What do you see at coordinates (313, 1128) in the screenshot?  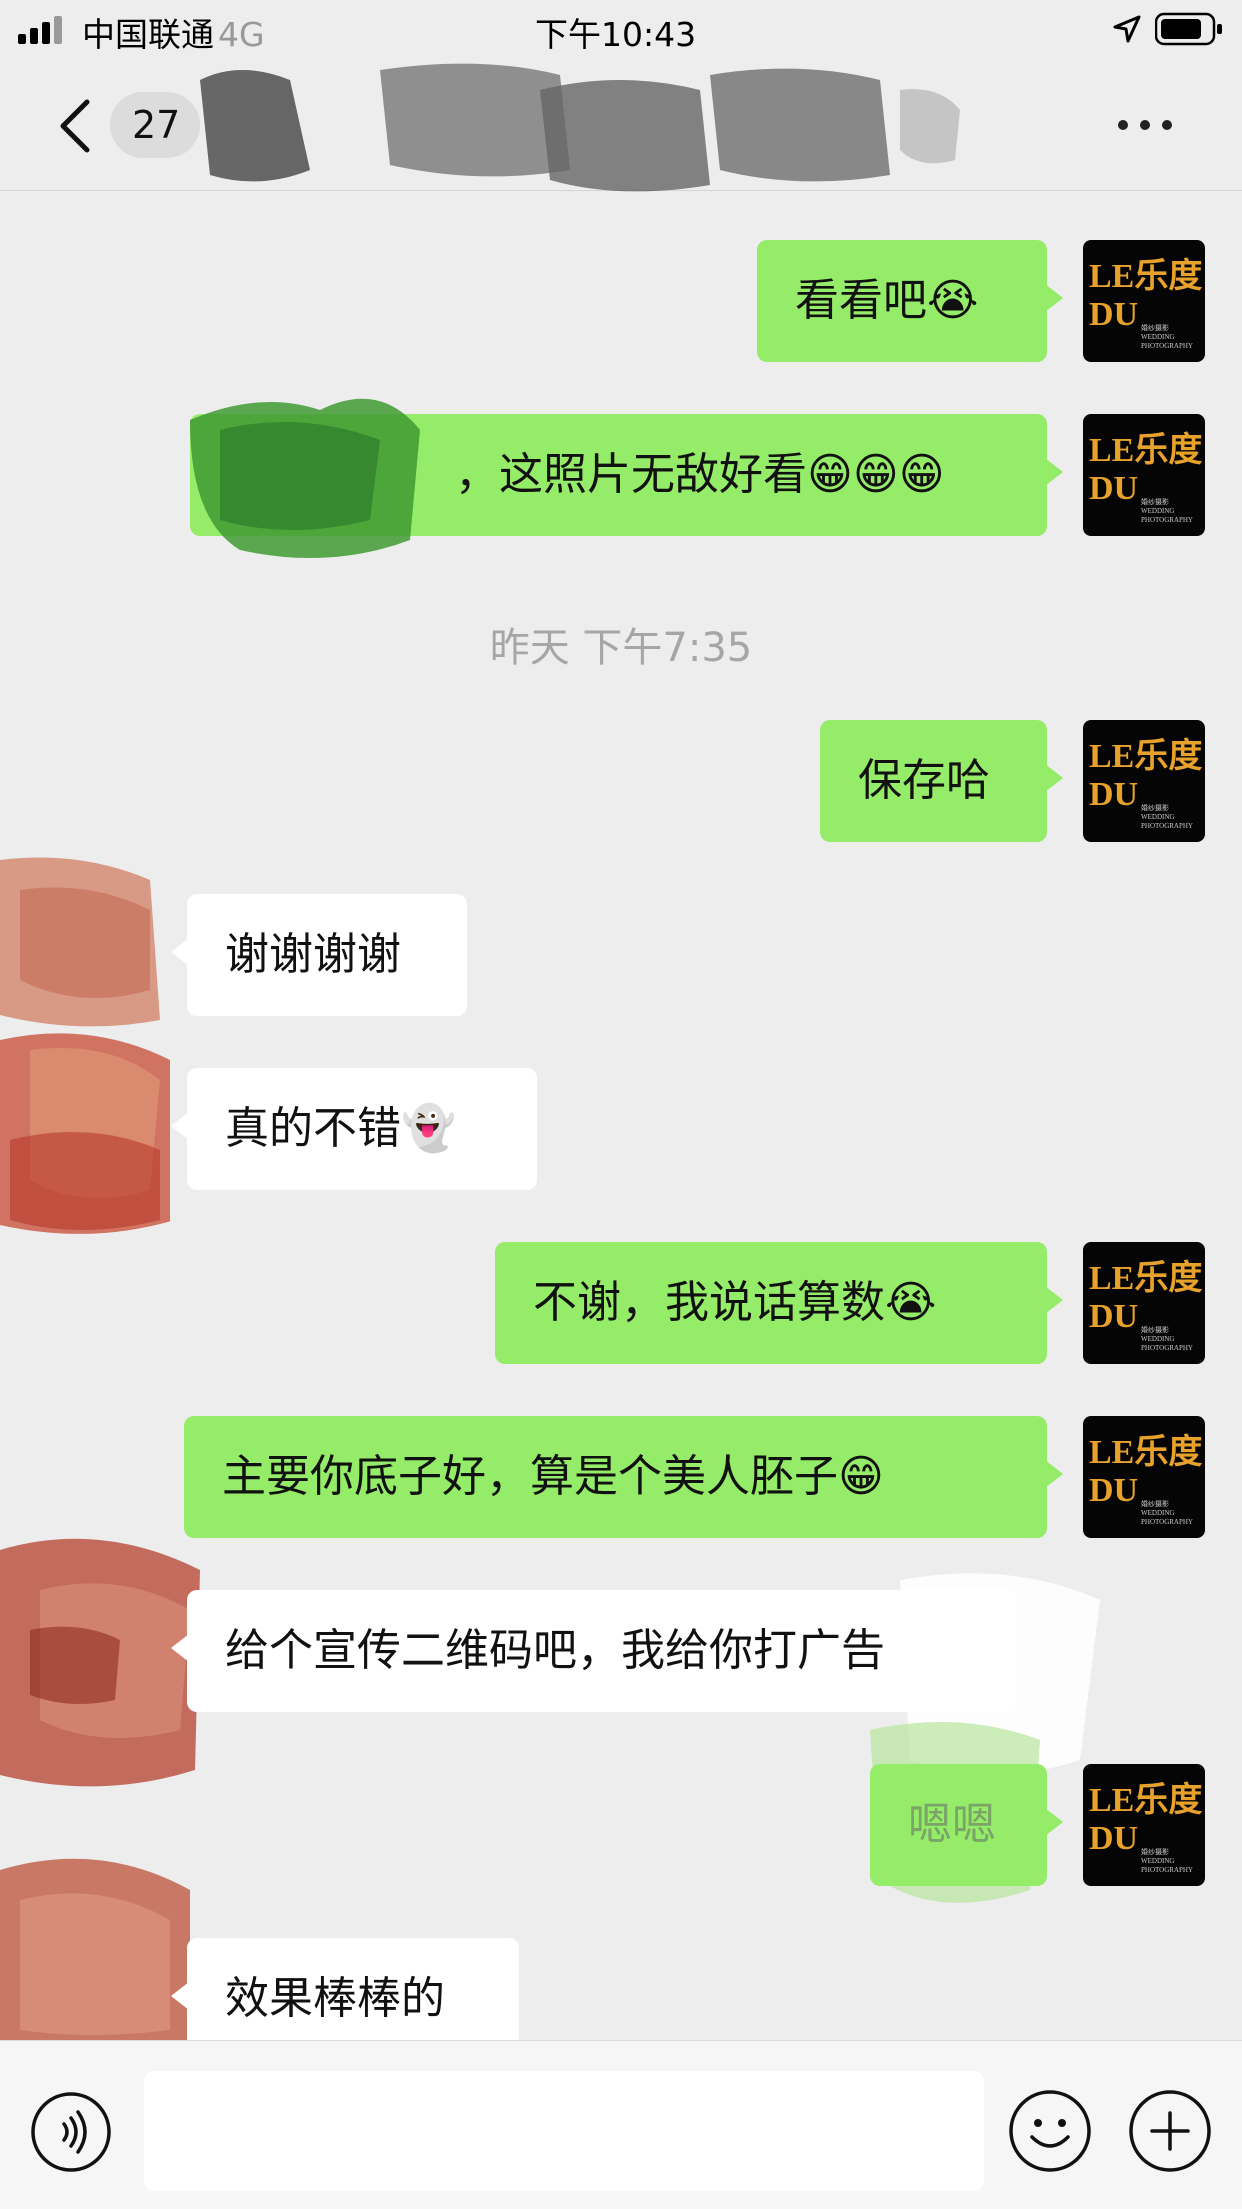 I see `message-text: 真的不错` at bounding box center [313, 1128].